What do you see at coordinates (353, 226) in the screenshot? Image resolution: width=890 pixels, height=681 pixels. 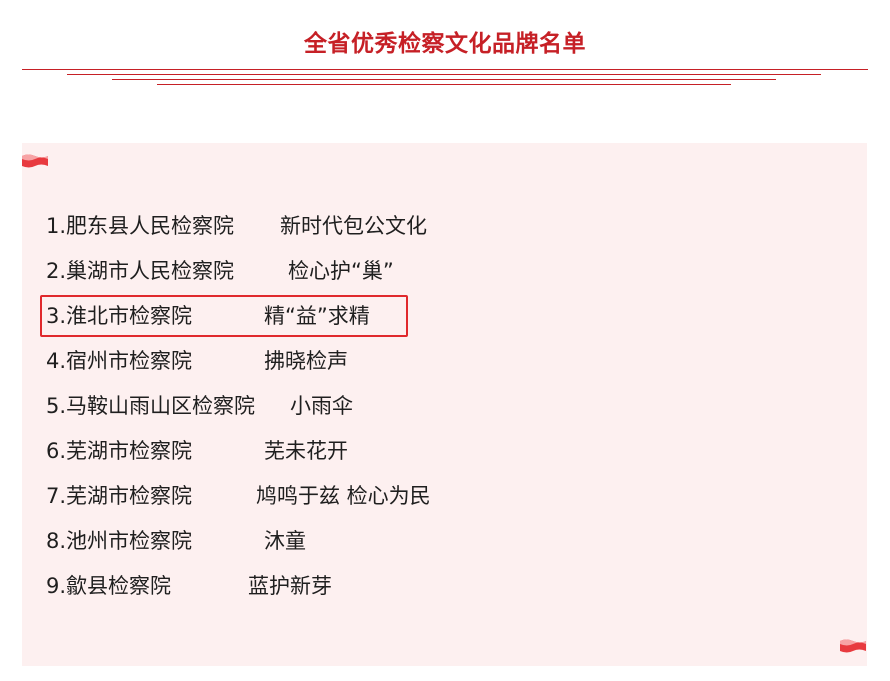 I see `brand-name: 新时代包公文化` at bounding box center [353, 226].